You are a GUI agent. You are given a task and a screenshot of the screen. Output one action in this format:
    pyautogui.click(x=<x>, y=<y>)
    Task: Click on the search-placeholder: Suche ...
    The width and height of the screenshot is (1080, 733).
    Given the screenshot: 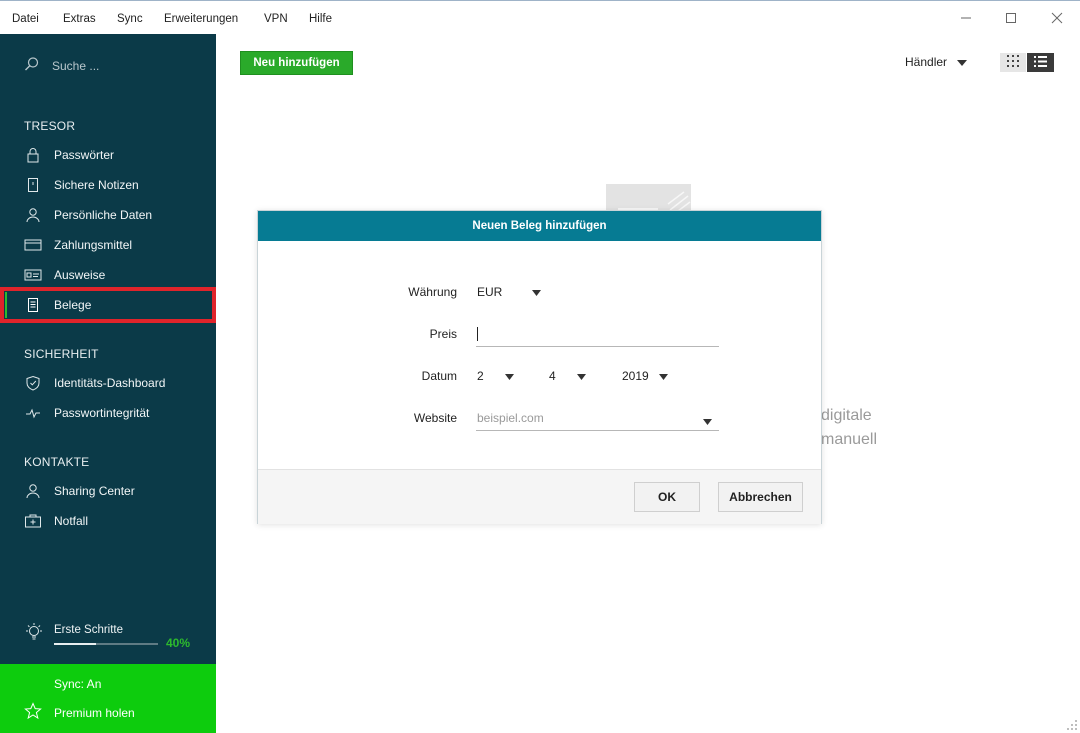 What is the action you would take?
    pyautogui.click(x=76, y=65)
    